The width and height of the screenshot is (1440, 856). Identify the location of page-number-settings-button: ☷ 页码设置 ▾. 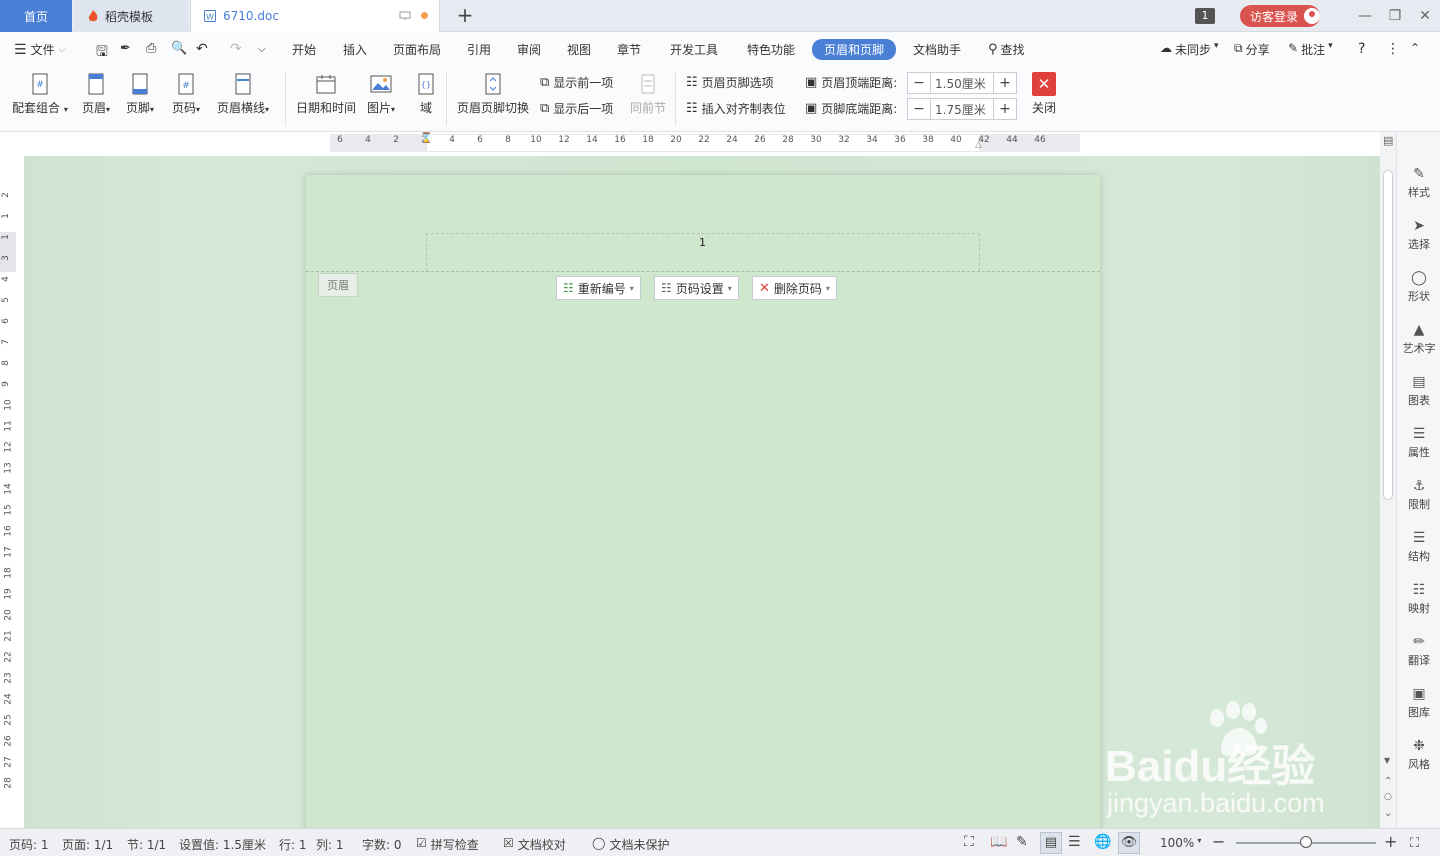
(696, 288).